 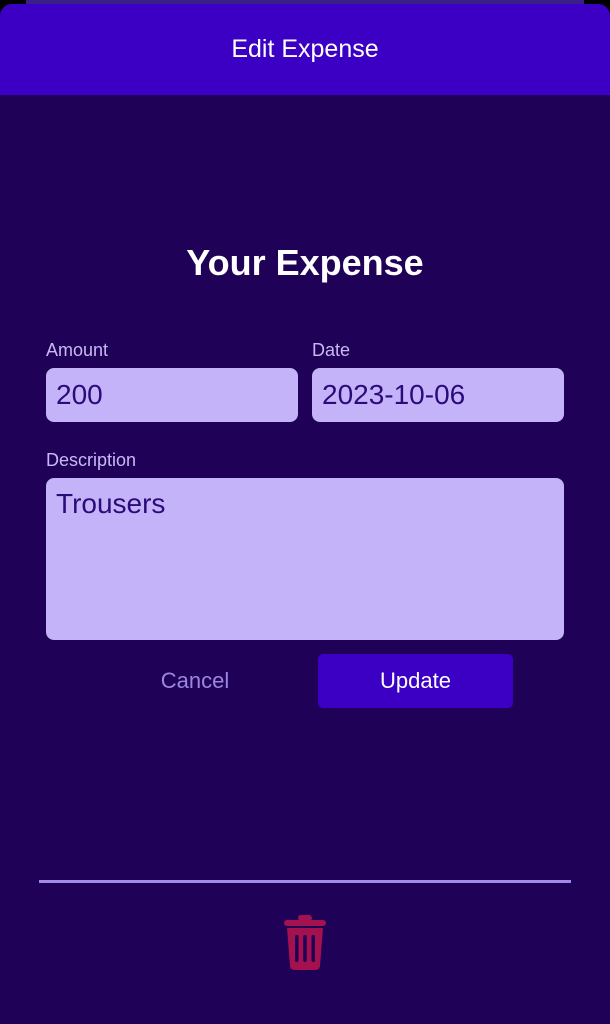 I want to click on description-label: Description, so click(x=91, y=460).